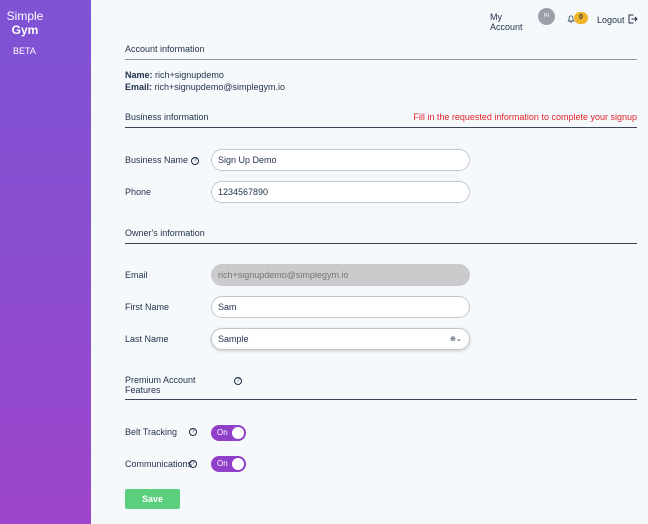 The height and width of the screenshot is (524, 648). What do you see at coordinates (340, 275) in the screenshot?
I see `owner-email-input` at bounding box center [340, 275].